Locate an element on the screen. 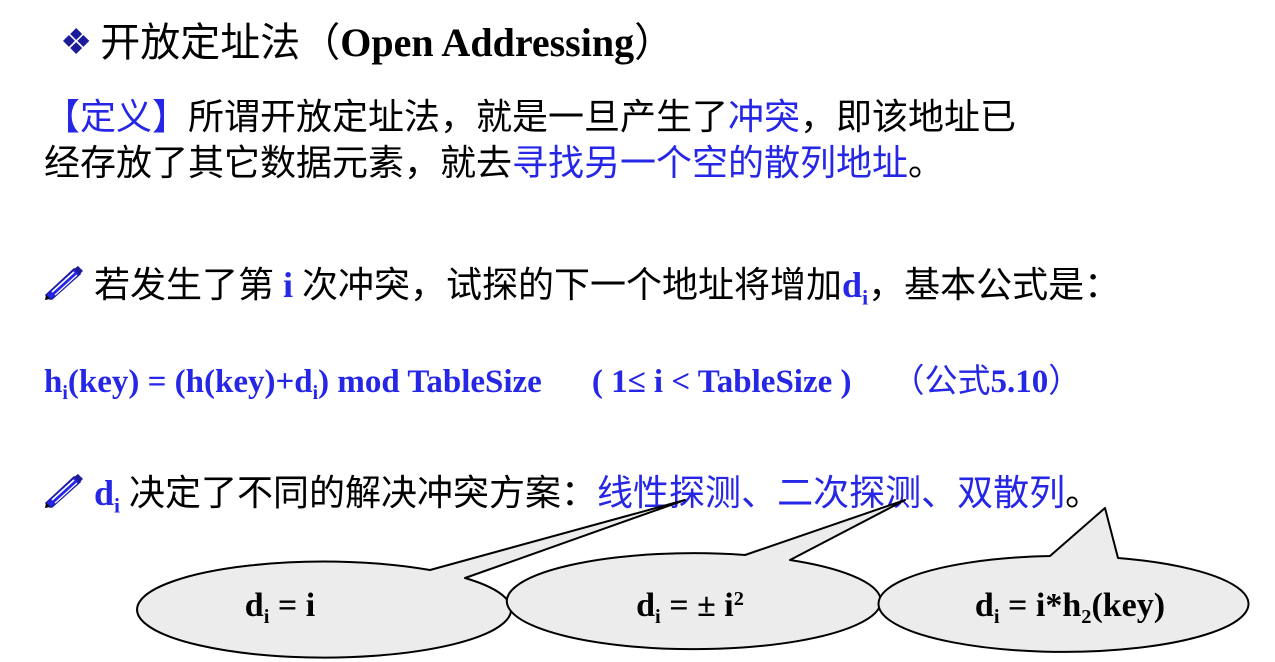  bubble-text-double-hash: di = i*h2(key) is located at coordinates (1070, 607).